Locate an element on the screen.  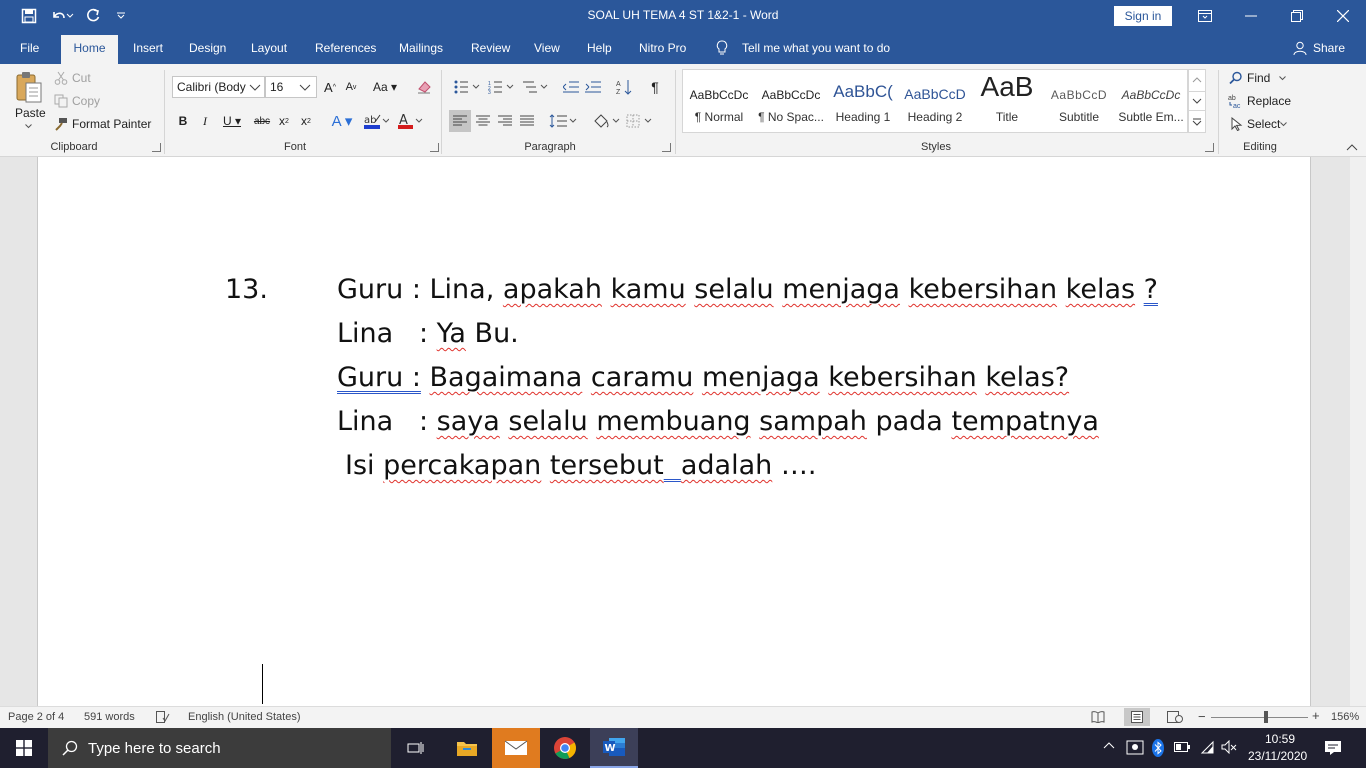
justify-icon is located at coordinates (527, 121).